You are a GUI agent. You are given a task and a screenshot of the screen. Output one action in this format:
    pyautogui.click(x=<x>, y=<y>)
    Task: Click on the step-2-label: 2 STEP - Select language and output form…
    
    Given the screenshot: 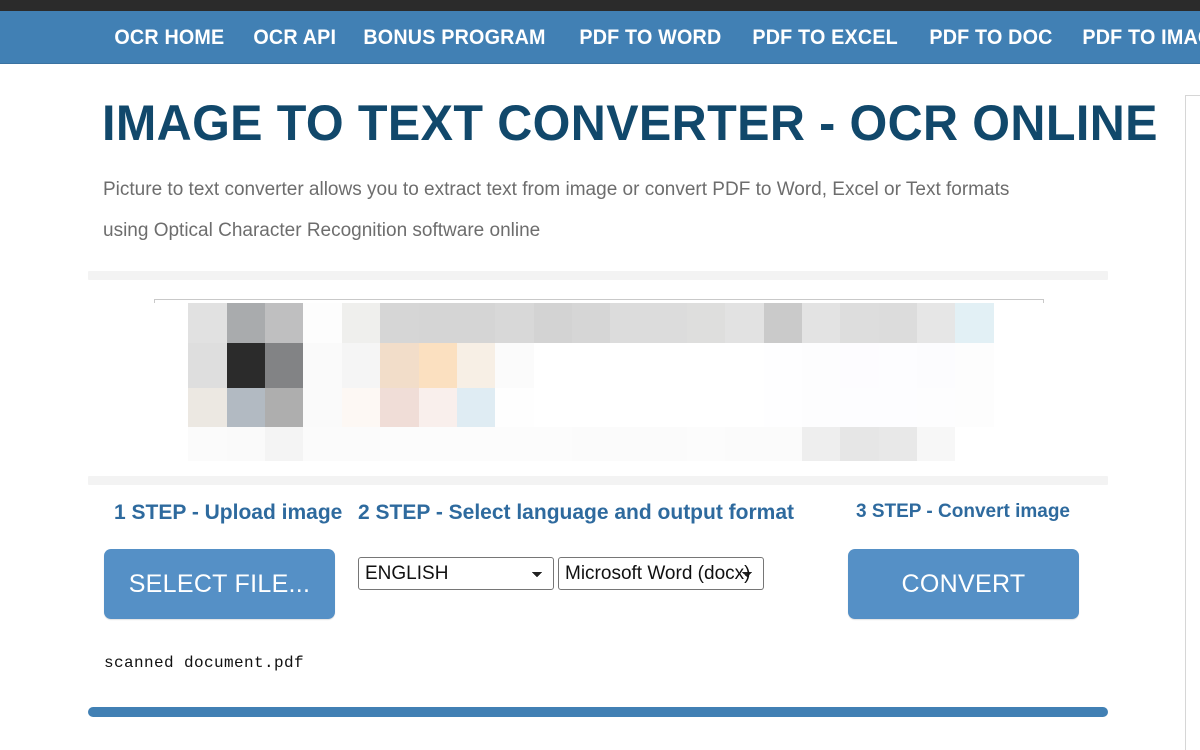 What is the action you would take?
    pyautogui.click(x=576, y=512)
    